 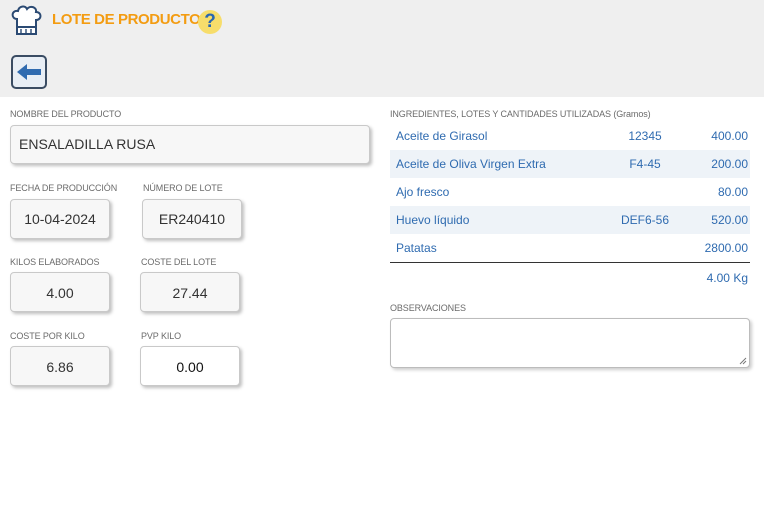 I want to click on cost-per-kilo-field: 6.86, so click(x=60, y=366).